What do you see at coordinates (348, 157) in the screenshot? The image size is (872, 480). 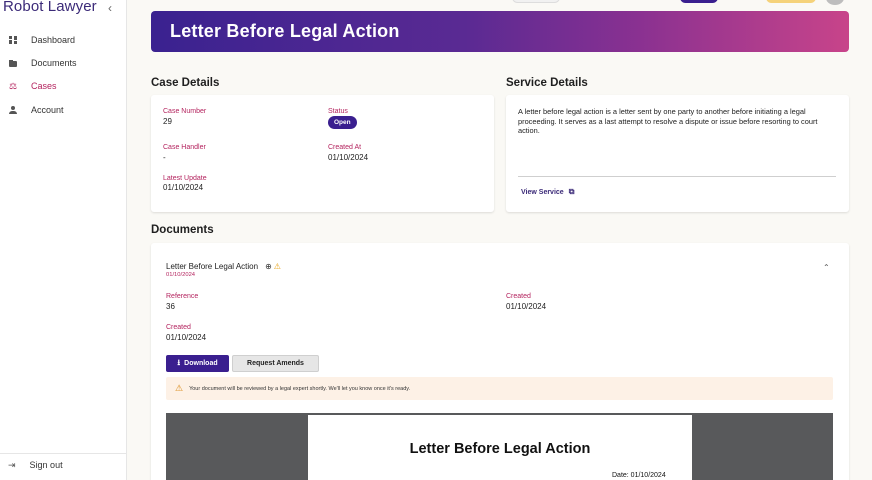 I see `created-at-value: 01/10/2024` at bounding box center [348, 157].